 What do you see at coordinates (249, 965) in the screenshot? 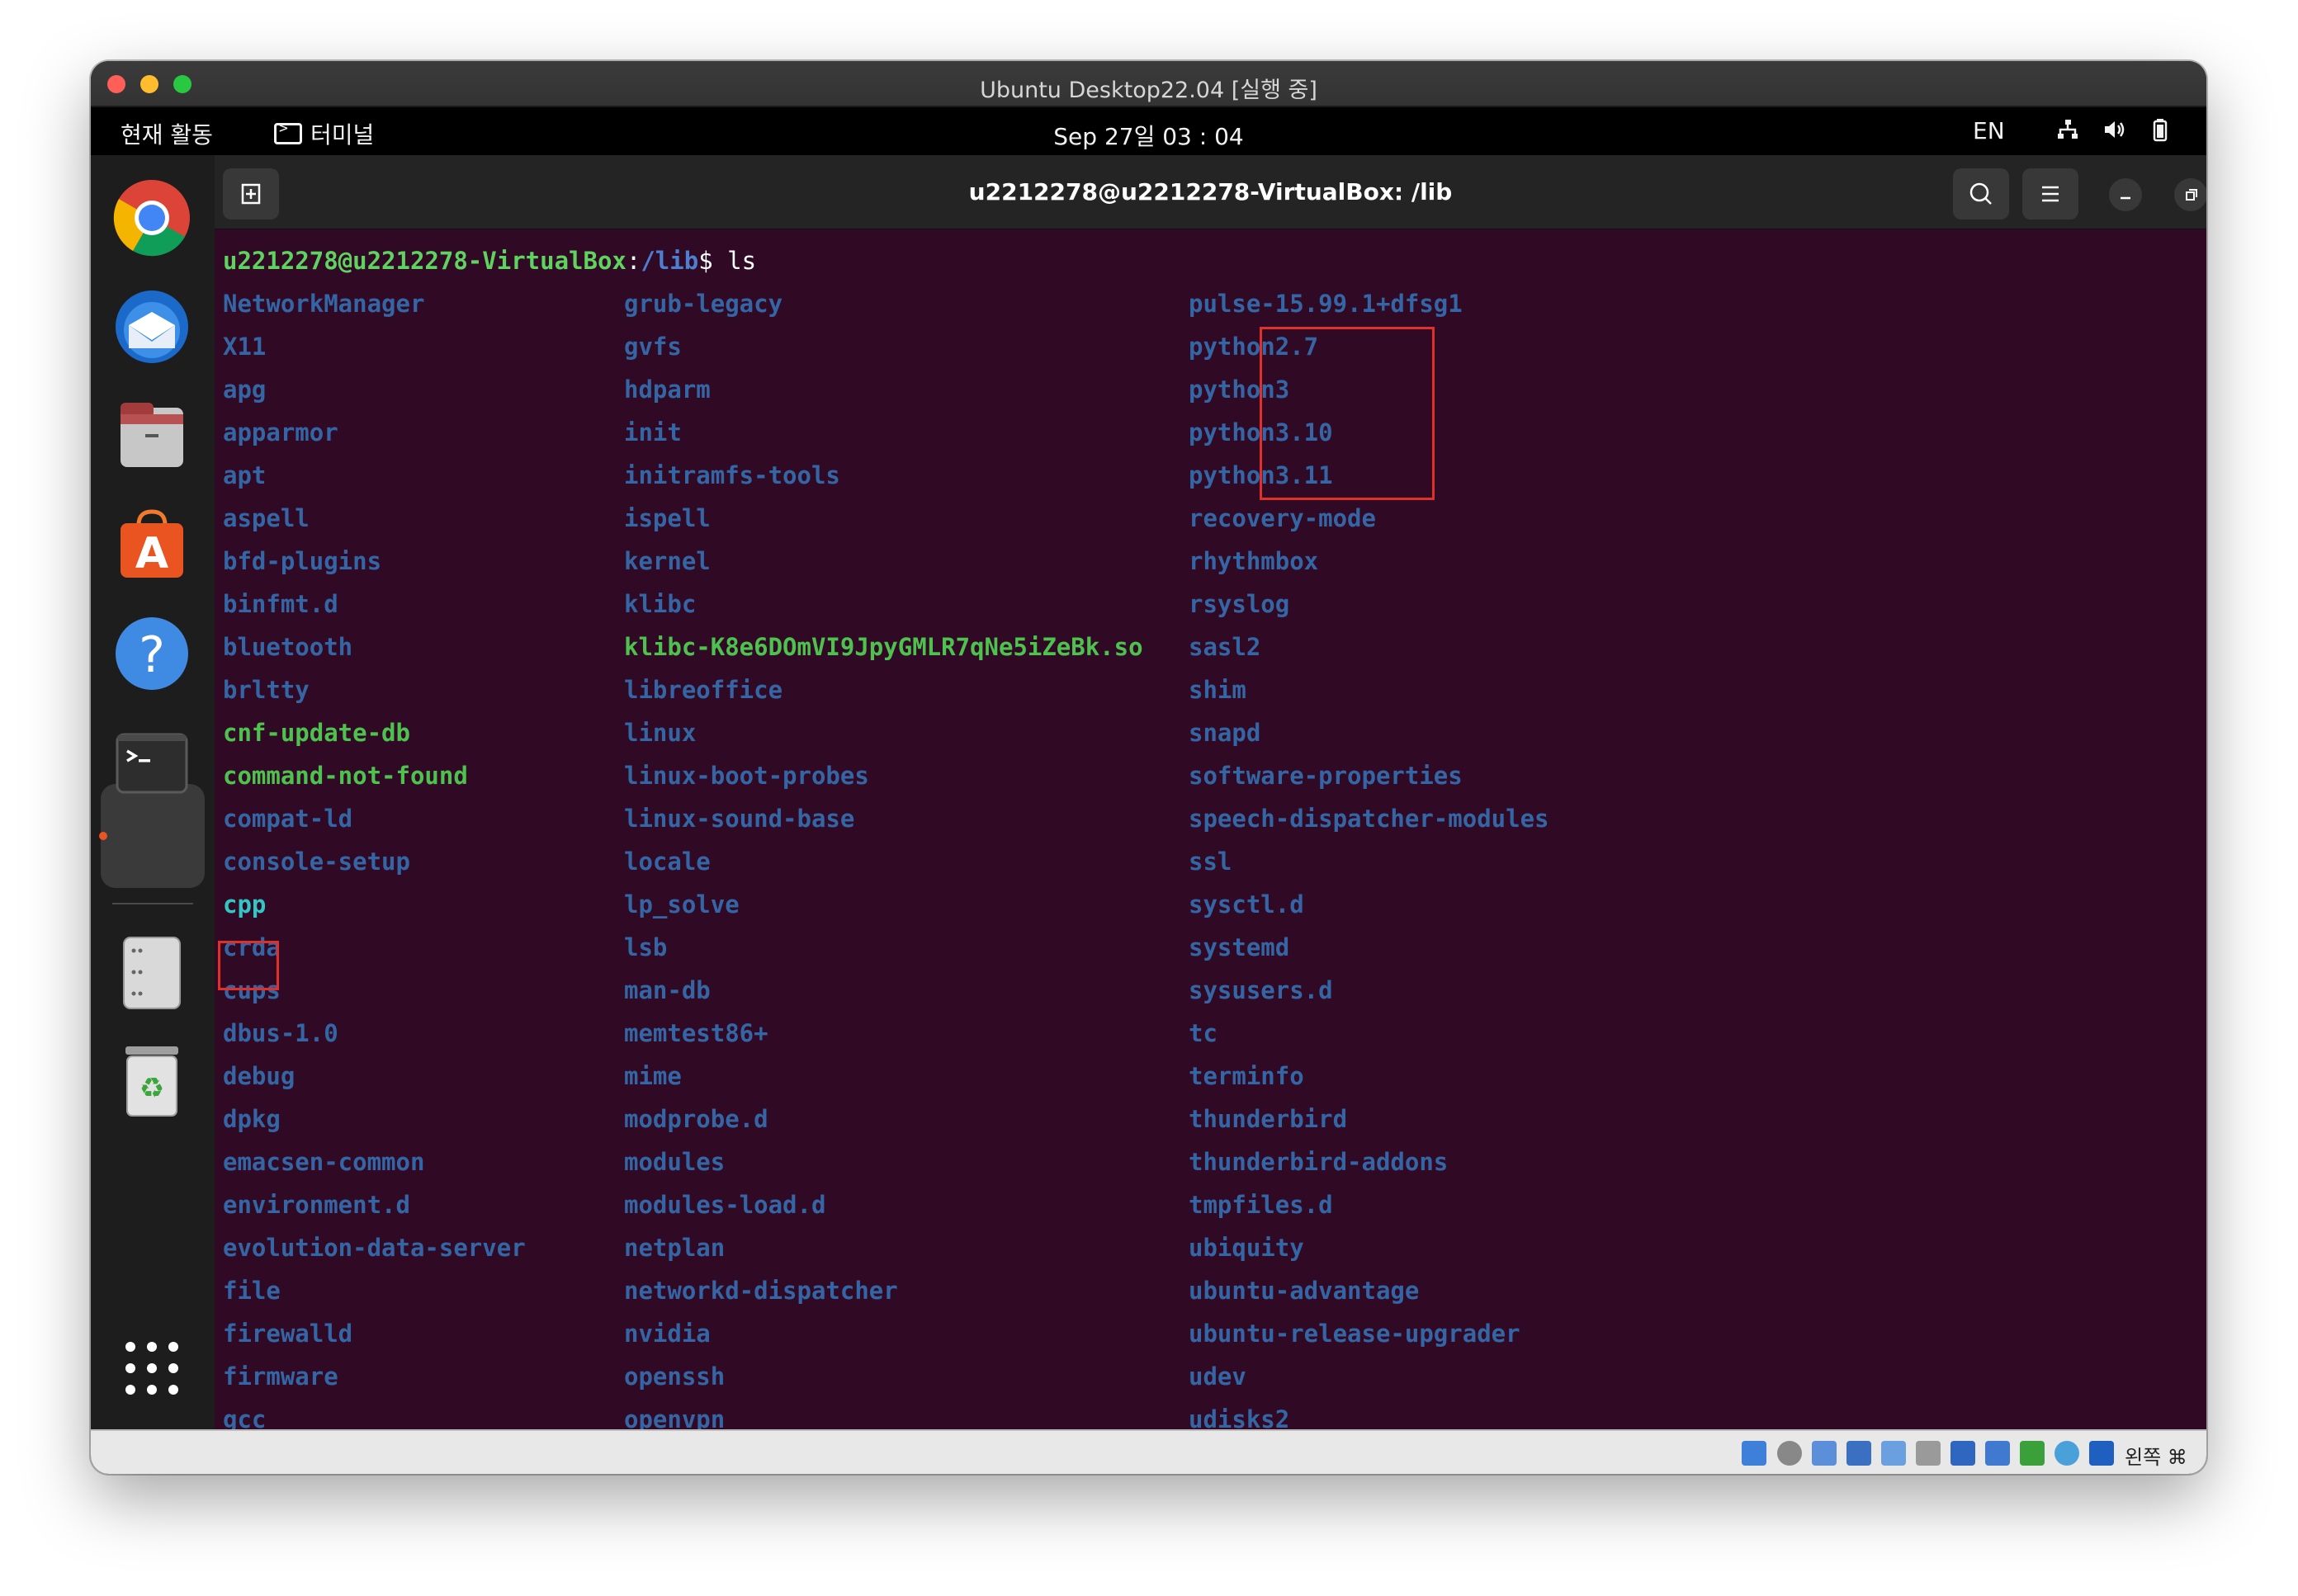
I see `cpp-highlight-box` at bounding box center [249, 965].